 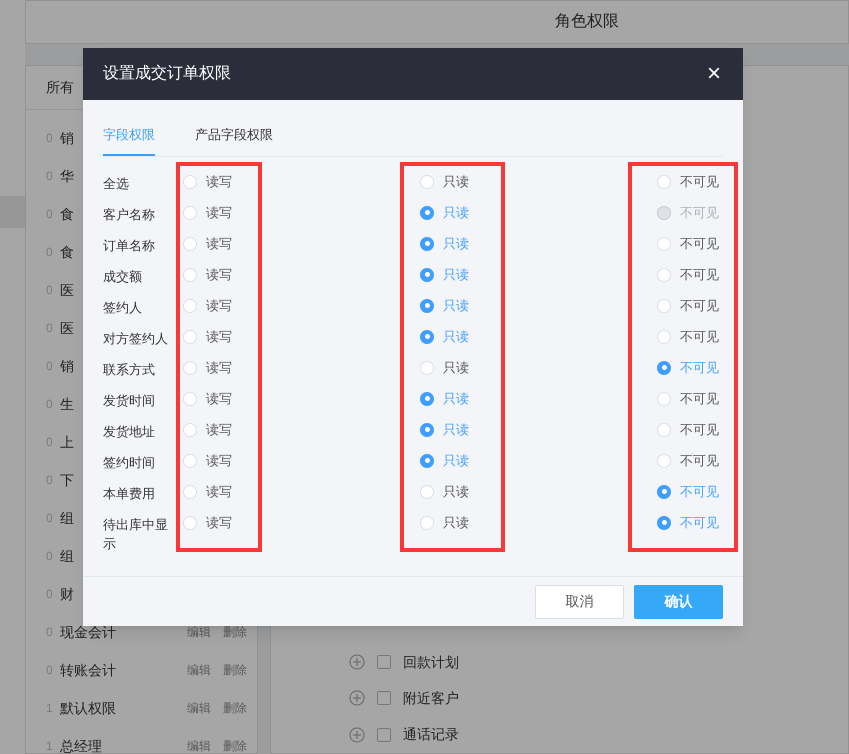 What do you see at coordinates (713, 74) in the screenshot?
I see `close-button: ×` at bounding box center [713, 74].